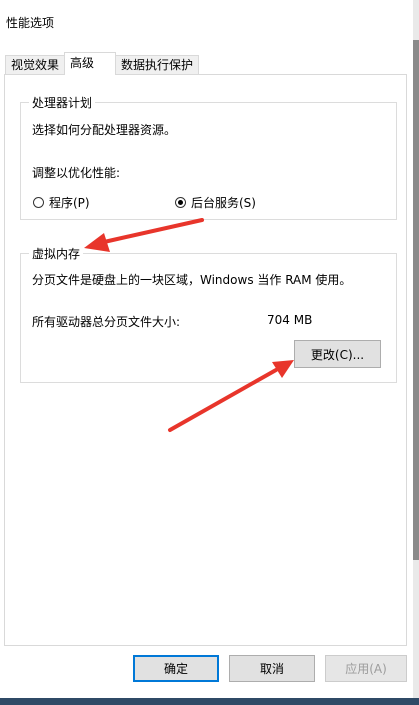 This screenshot has width=419, height=705. What do you see at coordinates (180, 202) in the screenshot?
I see `radio-button-checked` at bounding box center [180, 202].